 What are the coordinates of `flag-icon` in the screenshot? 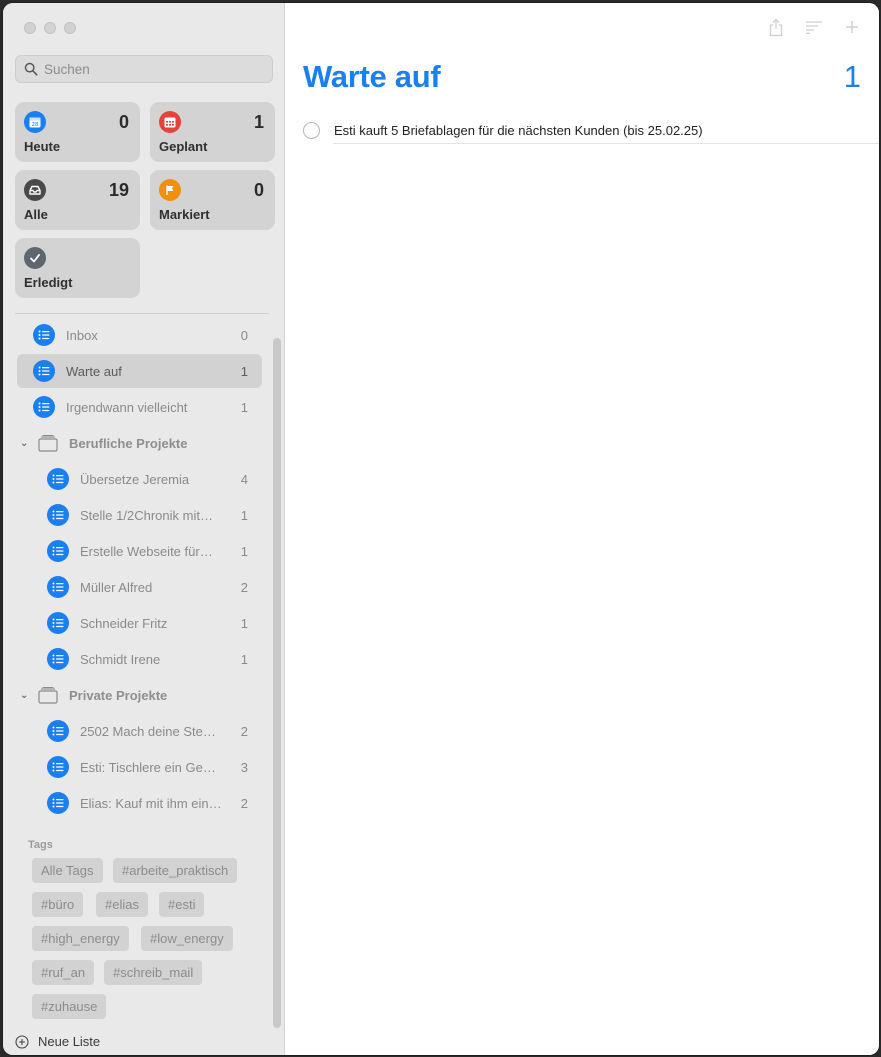 It's located at (170, 190).